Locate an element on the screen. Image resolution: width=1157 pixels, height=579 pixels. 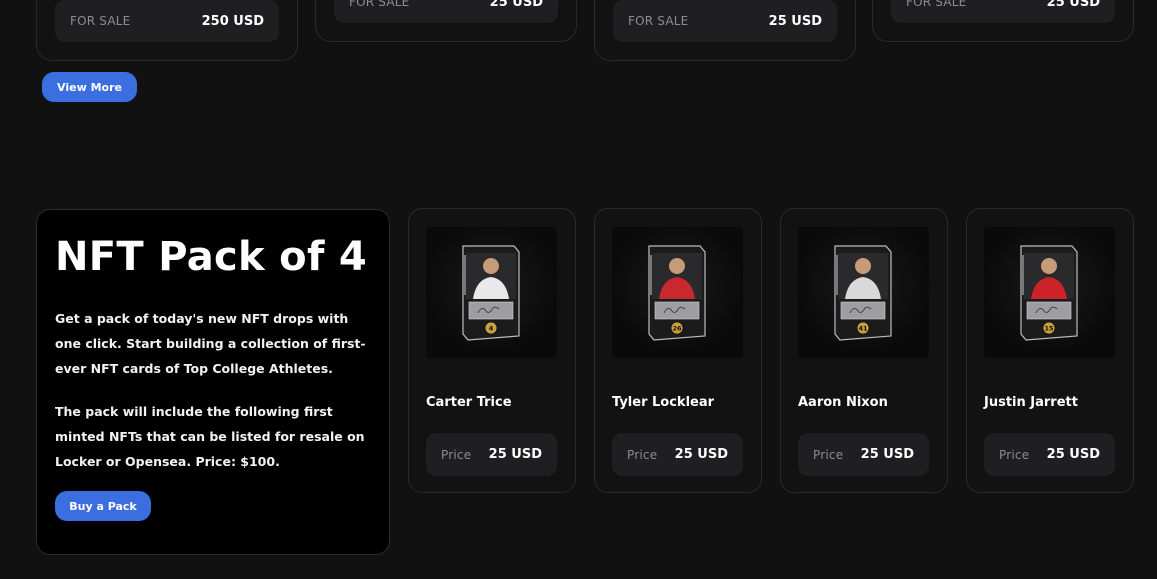
top-card-2: FOR SALE 25 USD is located at coordinates (446, 21).